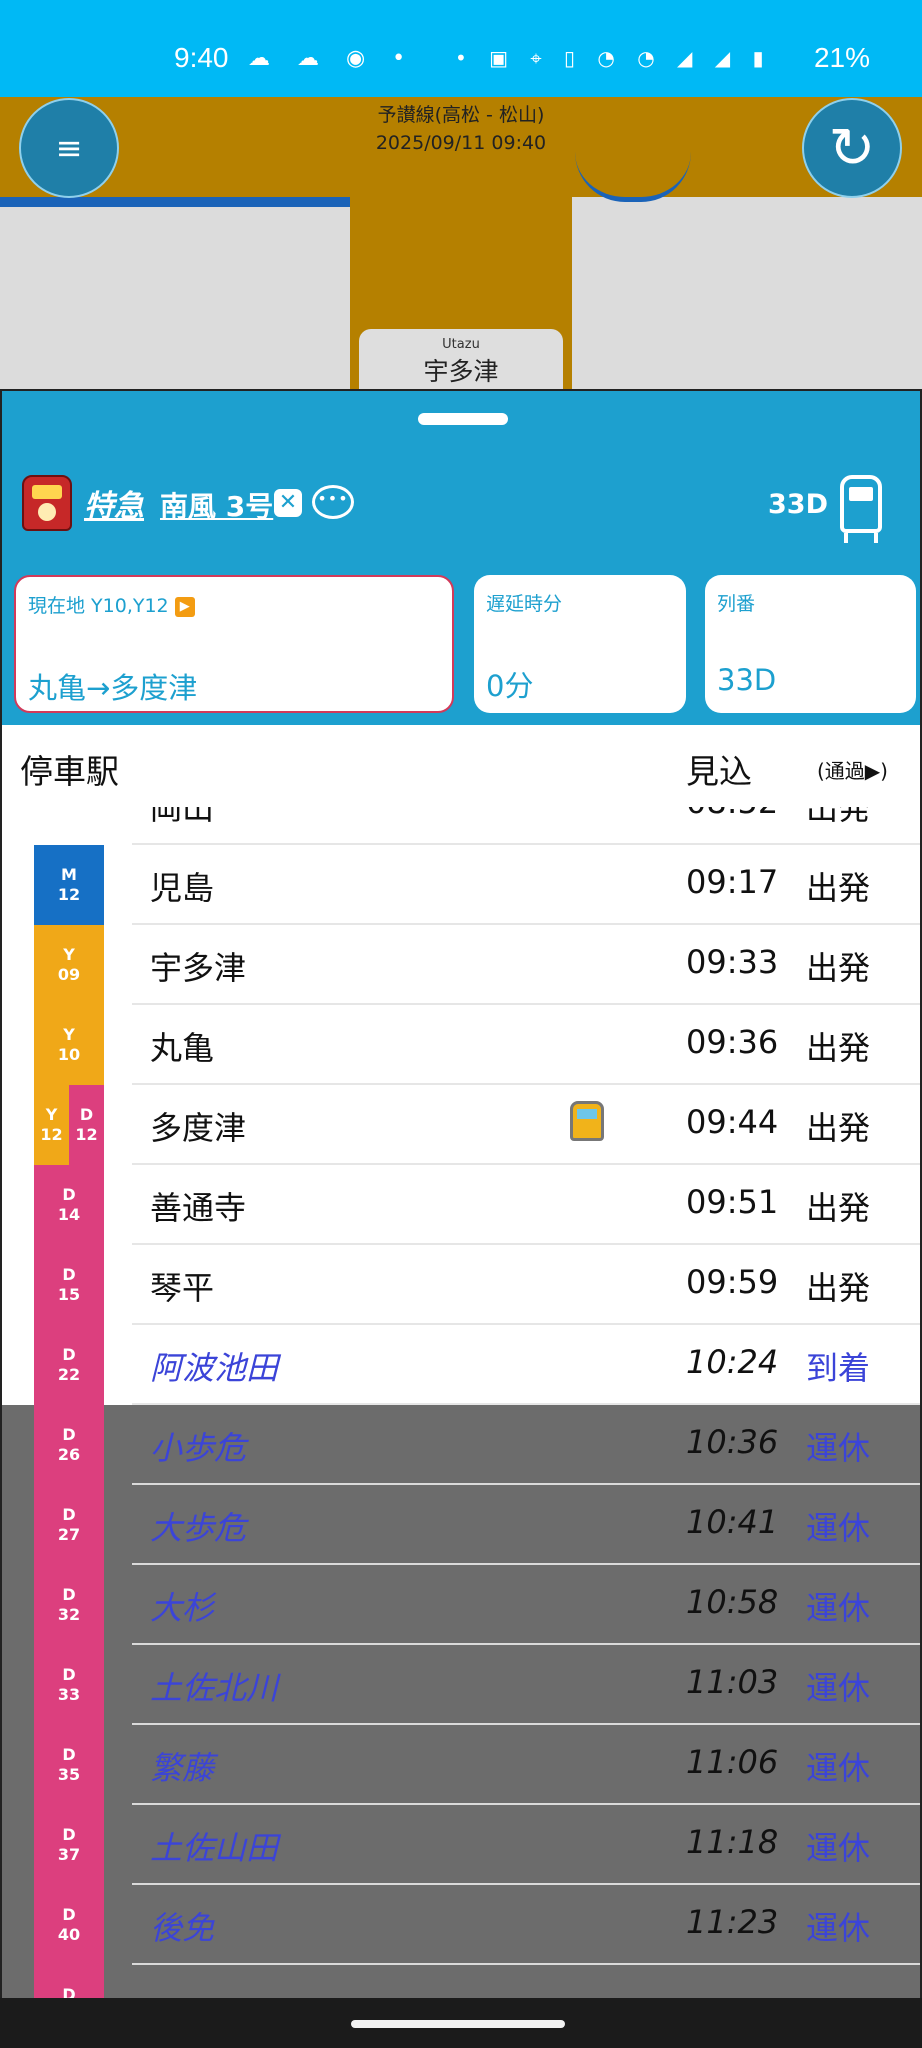 This screenshot has width=922, height=2048. I want to click on station-number-badge: D 35, so click(69, 1765).